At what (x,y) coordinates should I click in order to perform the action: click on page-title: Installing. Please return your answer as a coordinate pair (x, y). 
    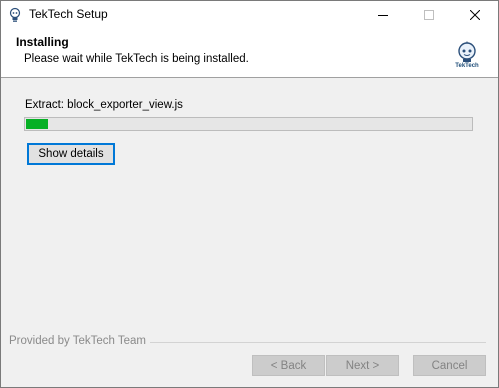
    Looking at the image, I should click on (42, 42).